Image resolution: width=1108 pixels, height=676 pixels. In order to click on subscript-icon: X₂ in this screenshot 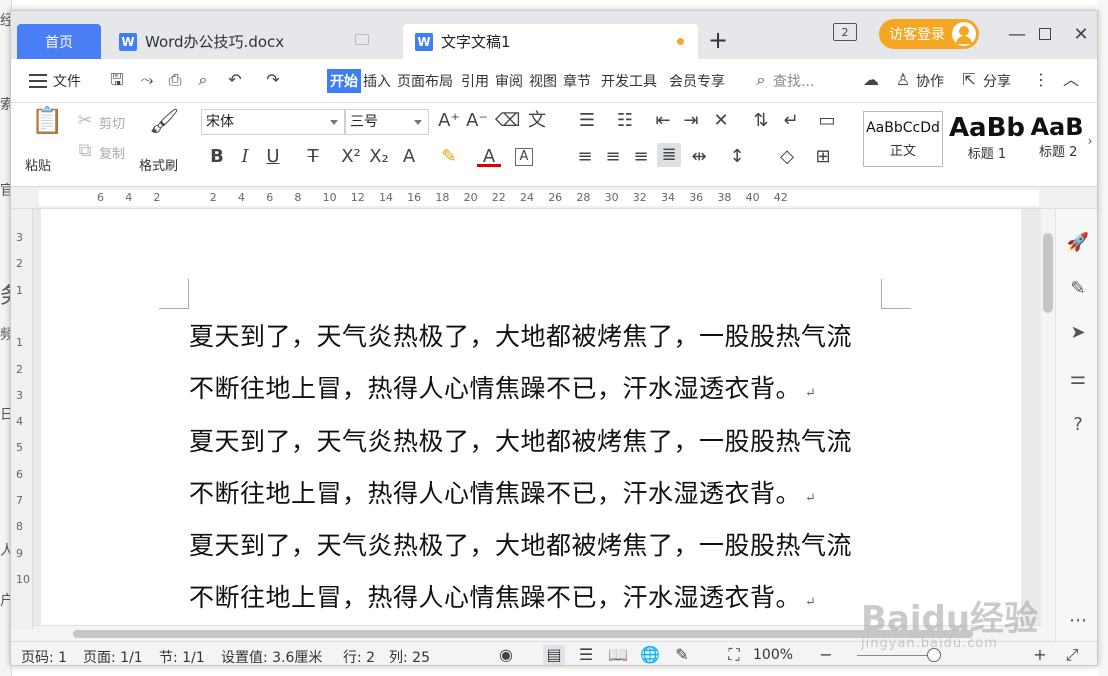, I will do `click(379, 157)`.